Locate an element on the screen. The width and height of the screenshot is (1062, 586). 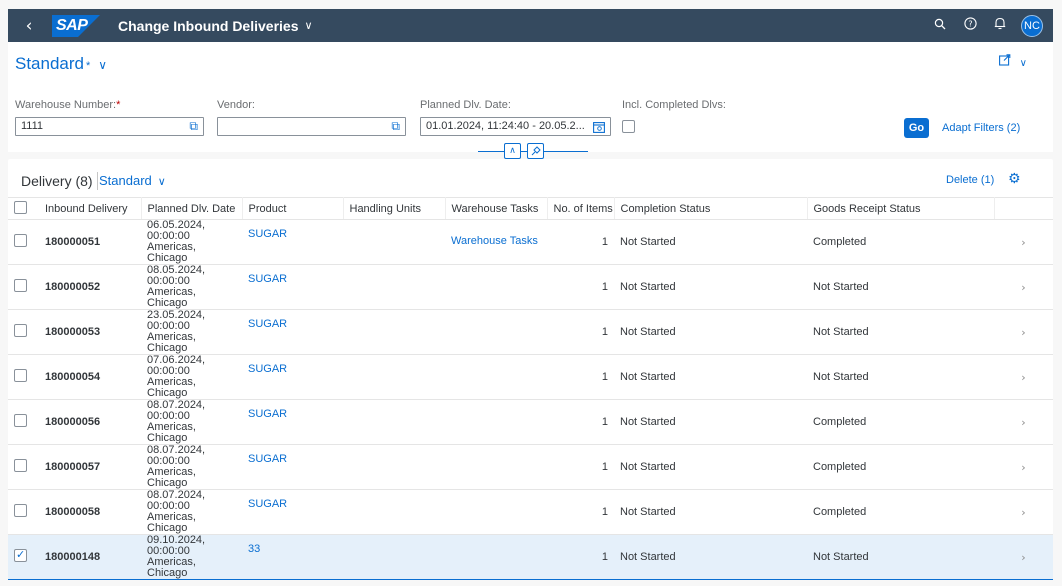
filter-vendor: Vendor: ⧉ is located at coordinates (311, 117).